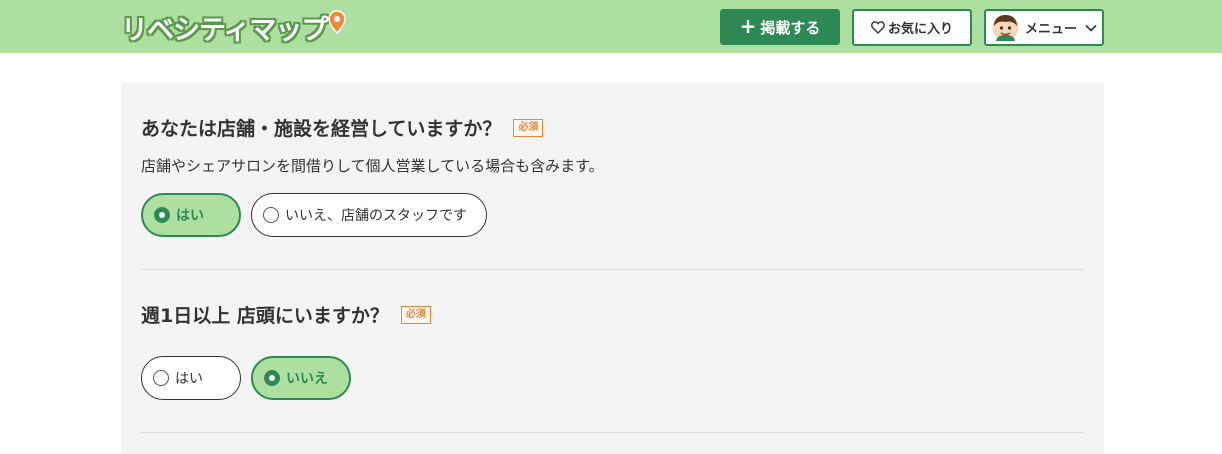  I want to click on question-2-option-no: いいえ, so click(301, 378).